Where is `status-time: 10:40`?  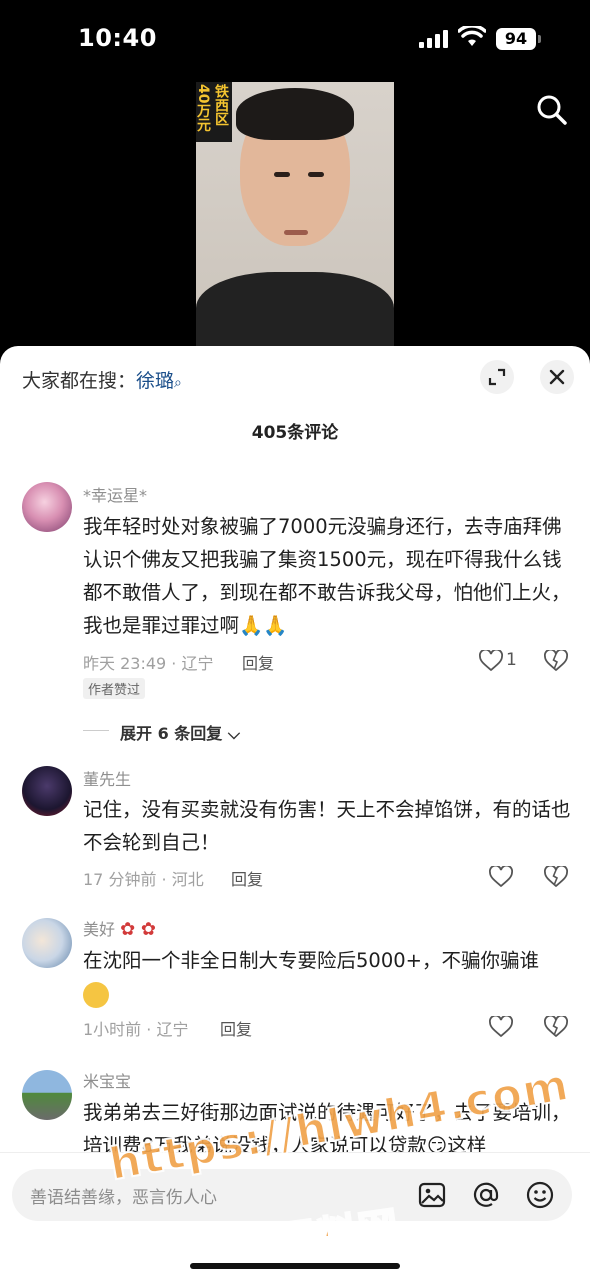 status-time: 10:40 is located at coordinates (117, 38).